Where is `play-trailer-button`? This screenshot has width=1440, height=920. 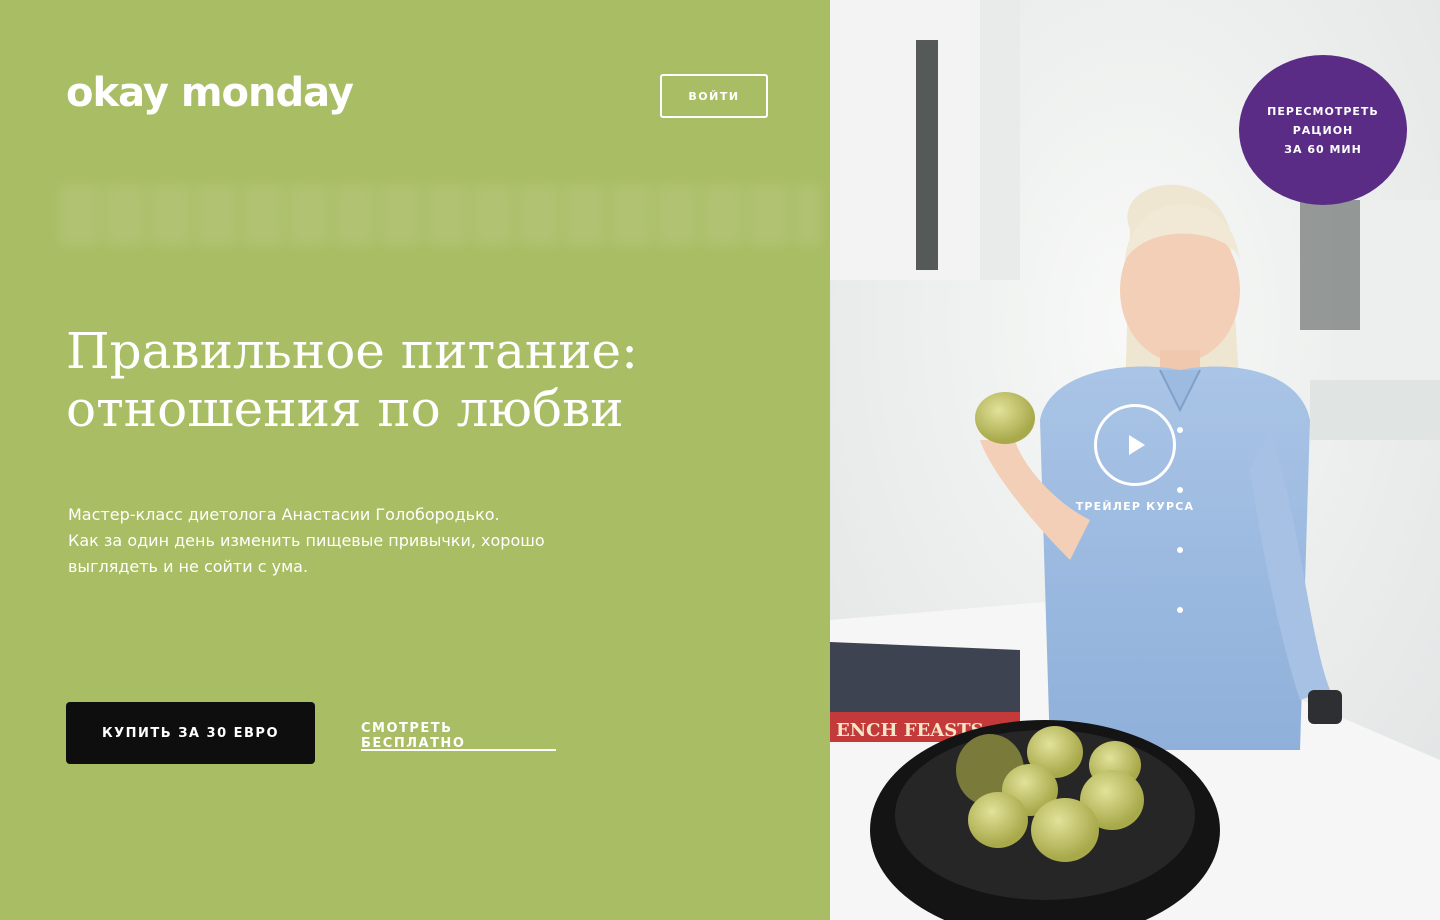
play-trailer-button is located at coordinates (1135, 445).